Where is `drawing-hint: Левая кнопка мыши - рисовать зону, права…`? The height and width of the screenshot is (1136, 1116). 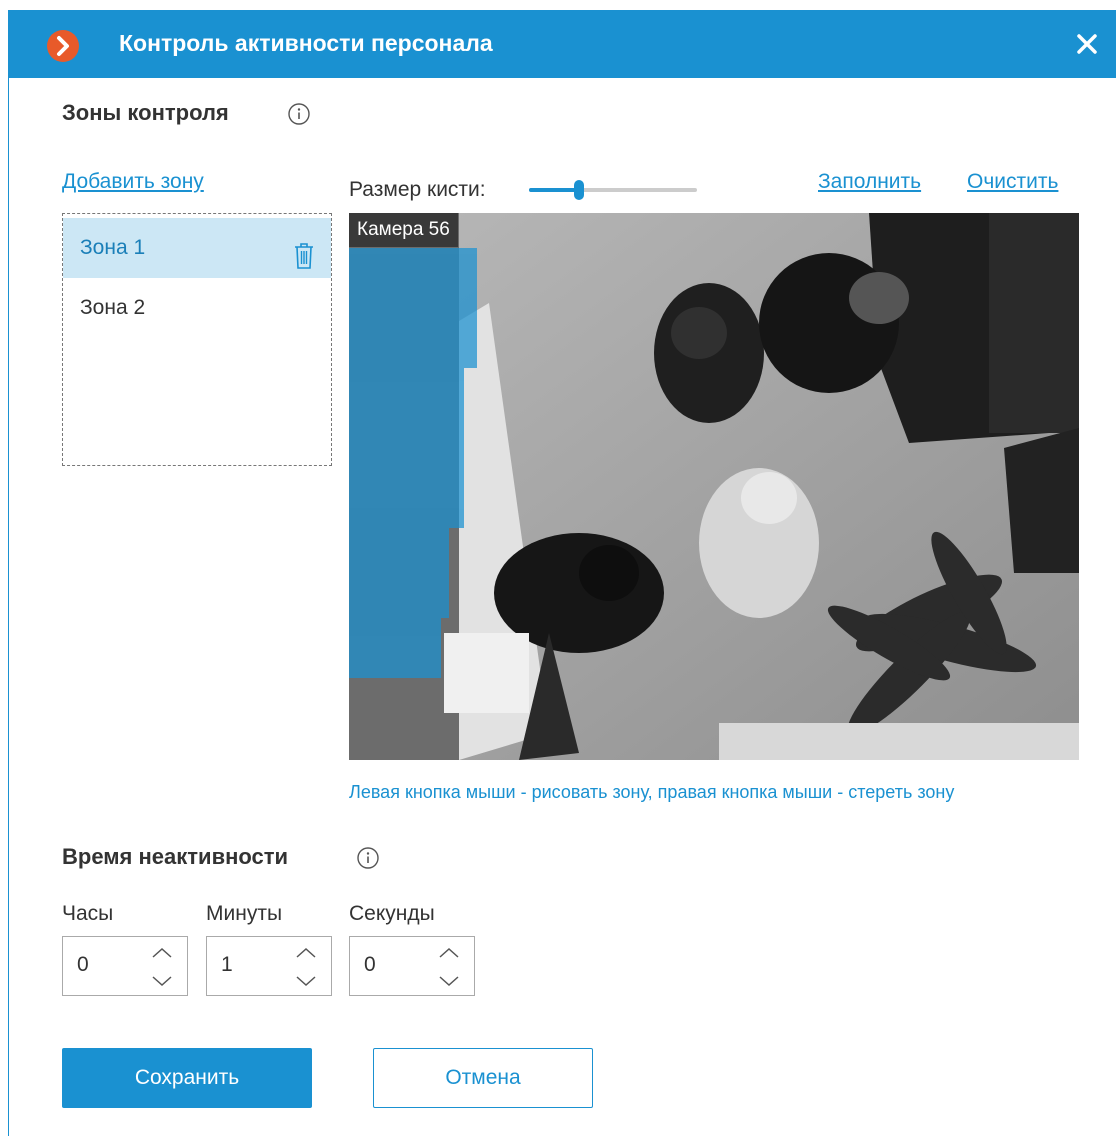
drawing-hint: Левая кнопка мыши - рисовать зону, права… is located at coordinates (652, 792).